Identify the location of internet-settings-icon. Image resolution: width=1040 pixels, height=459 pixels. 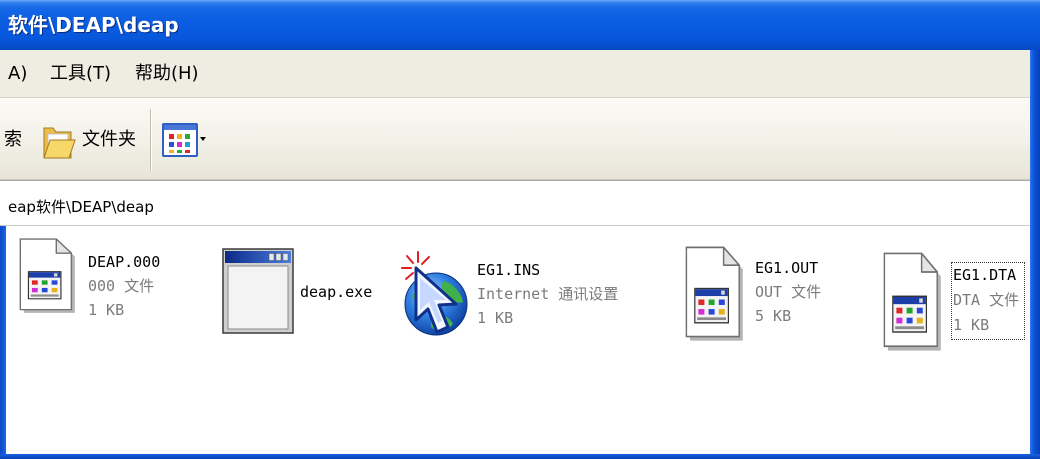
(435, 293).